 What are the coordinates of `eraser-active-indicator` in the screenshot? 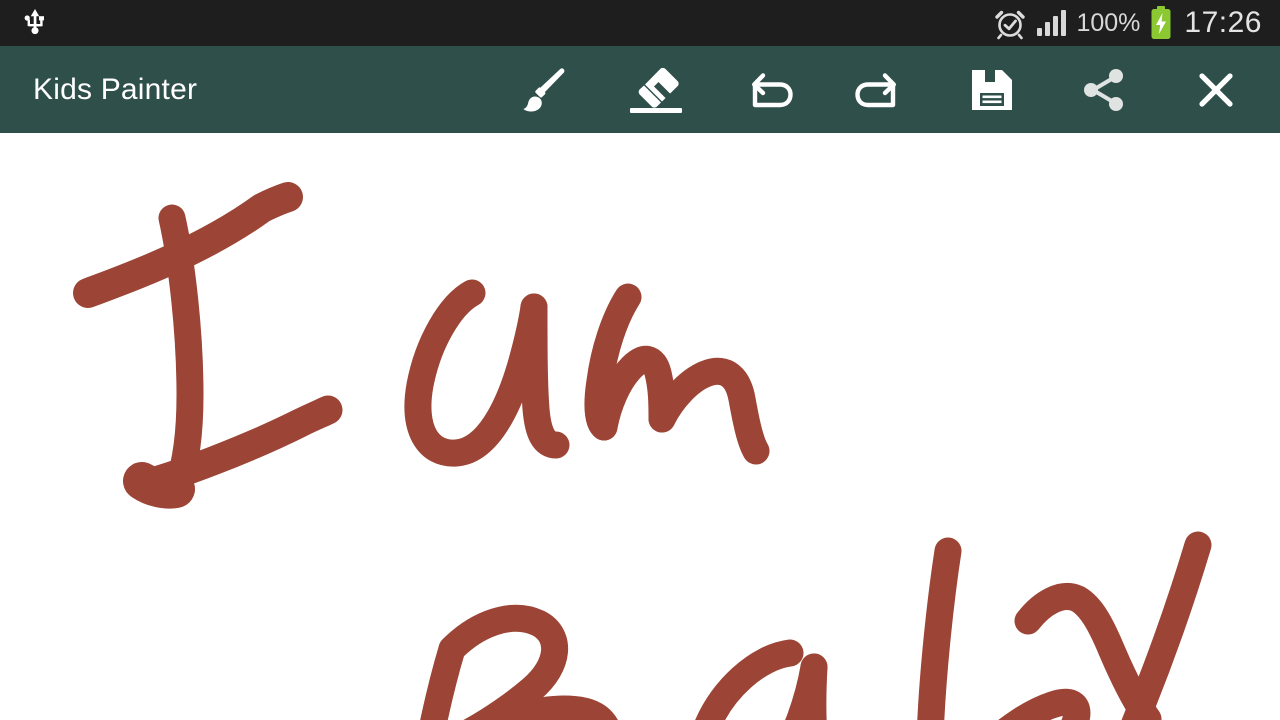 It's located at (656, 110).